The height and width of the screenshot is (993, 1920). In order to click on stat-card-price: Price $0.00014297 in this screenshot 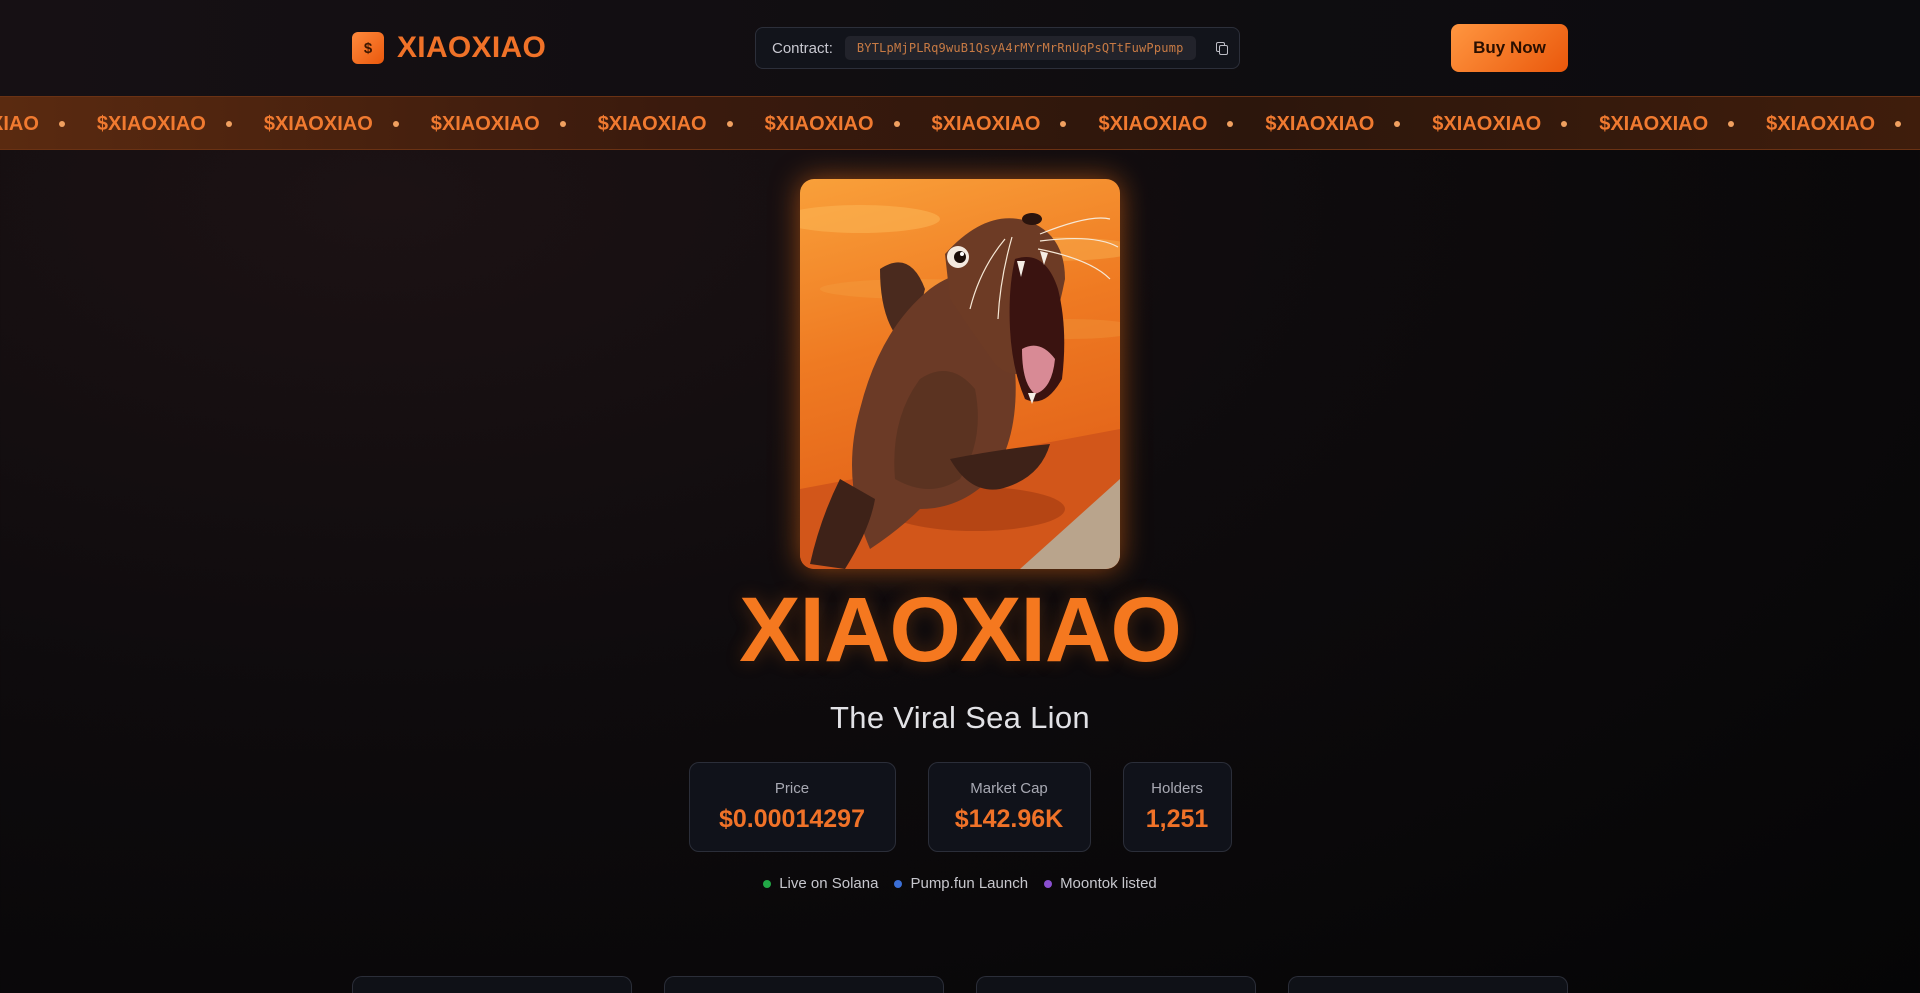, I will do `click(792, 807)`.